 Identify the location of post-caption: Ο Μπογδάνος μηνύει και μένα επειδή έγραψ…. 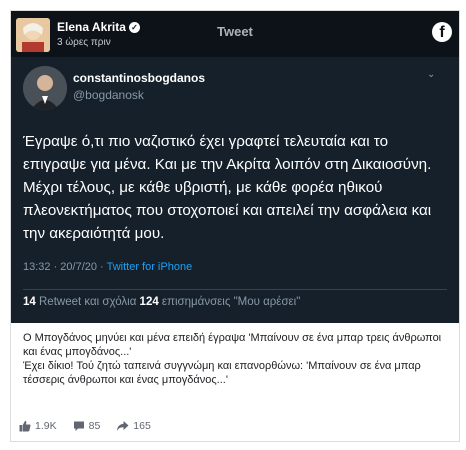
(238, 359).